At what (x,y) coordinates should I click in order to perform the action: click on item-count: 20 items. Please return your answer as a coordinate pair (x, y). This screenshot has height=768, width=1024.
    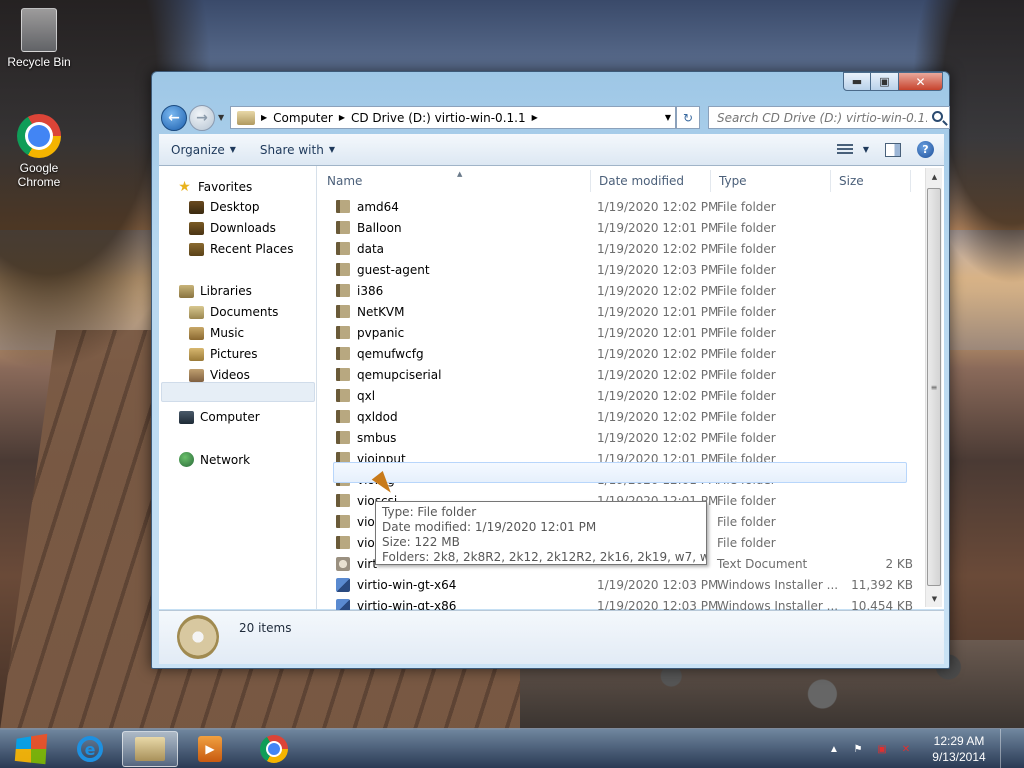
    Looking at the image, I should click on (265, 628).